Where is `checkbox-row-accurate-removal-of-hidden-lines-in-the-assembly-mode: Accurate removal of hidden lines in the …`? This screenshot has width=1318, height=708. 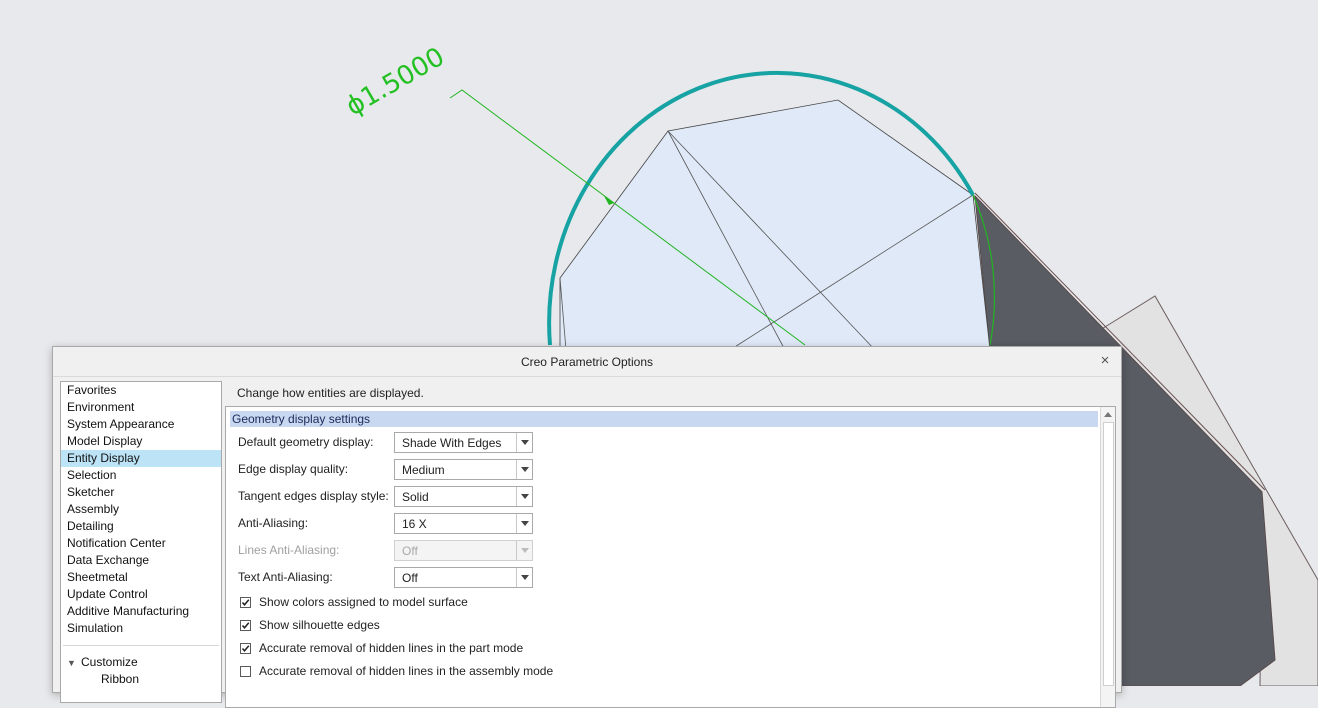 checkbox-row-accurate-removal-of-hidden-lines-in-the-assembly-mode: Accurate removal of hidden lines in the … is located at coordinates (396, 671).